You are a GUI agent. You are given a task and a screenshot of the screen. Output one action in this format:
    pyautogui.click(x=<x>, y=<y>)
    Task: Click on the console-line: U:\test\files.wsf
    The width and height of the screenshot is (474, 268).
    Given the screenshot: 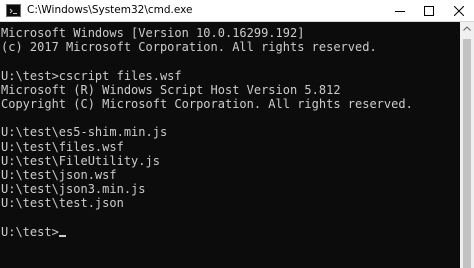 What is the action you would take?
    pyautogui.click(x=62, y=146)
    